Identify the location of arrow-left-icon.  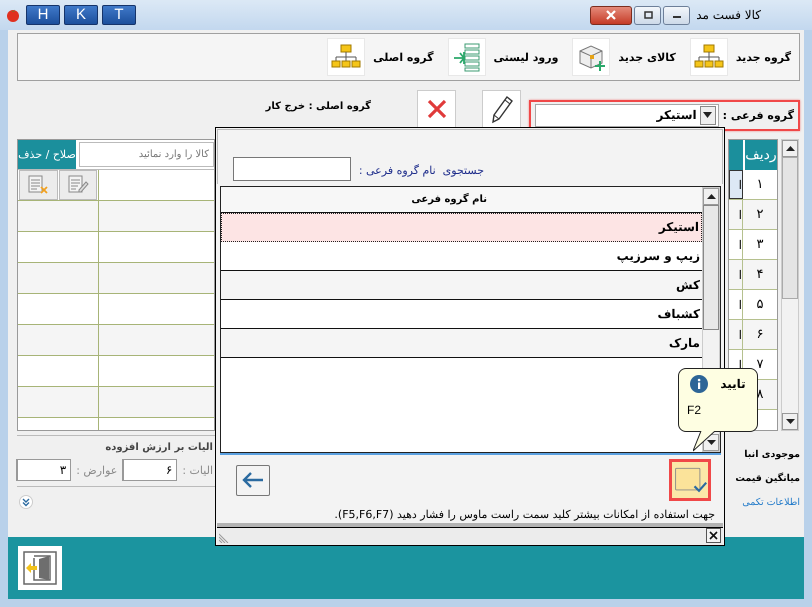
(253, 480).